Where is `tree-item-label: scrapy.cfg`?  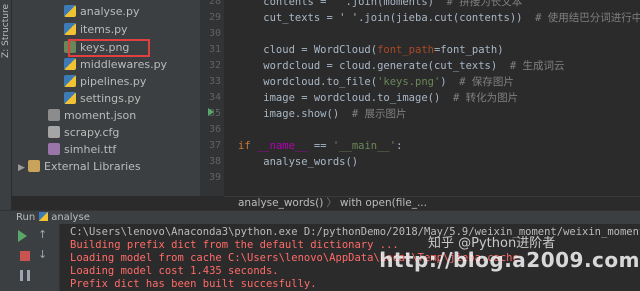 tree-item-label: scrapy.cfg is located at coordinates (92, 132).